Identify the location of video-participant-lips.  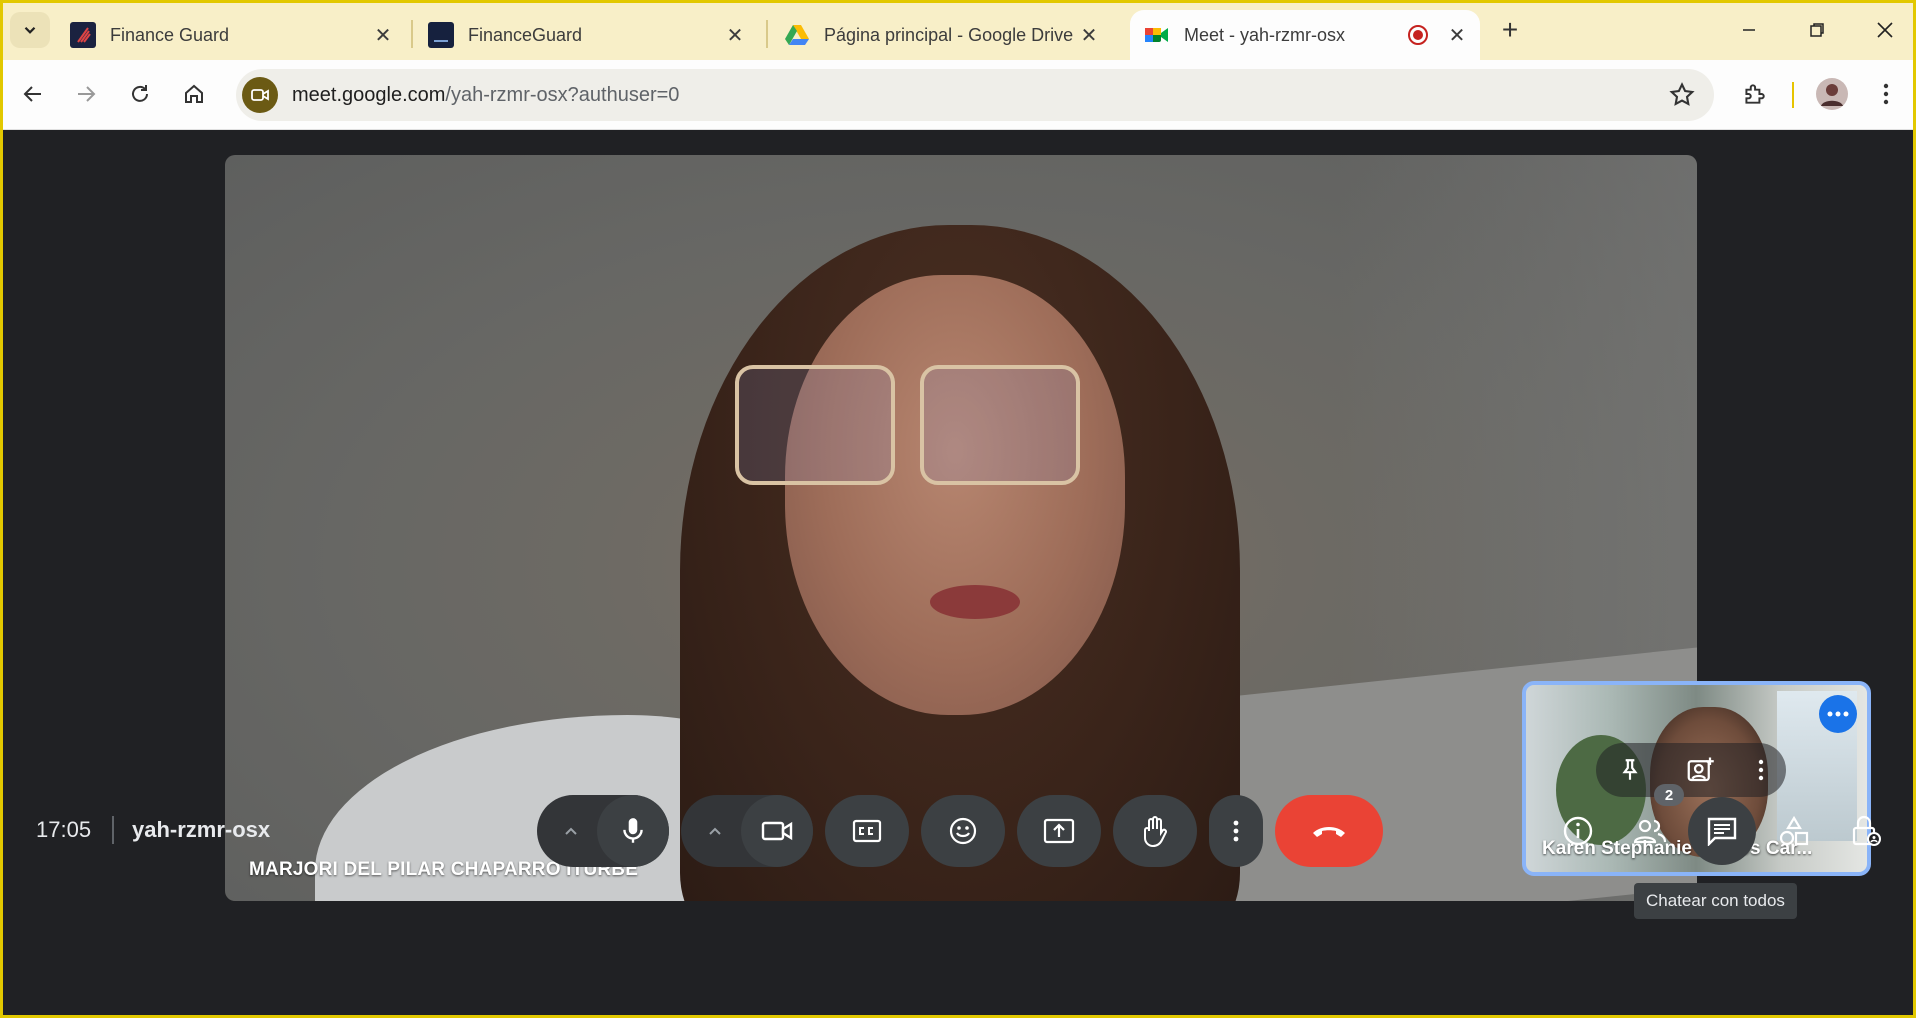
(975, 602).